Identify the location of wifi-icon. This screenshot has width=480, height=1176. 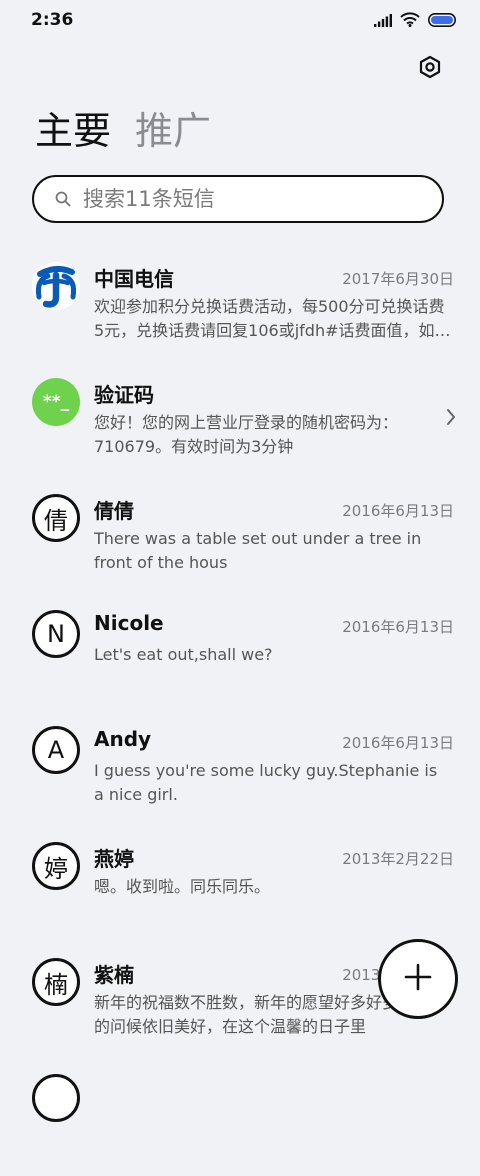
(410, 21).